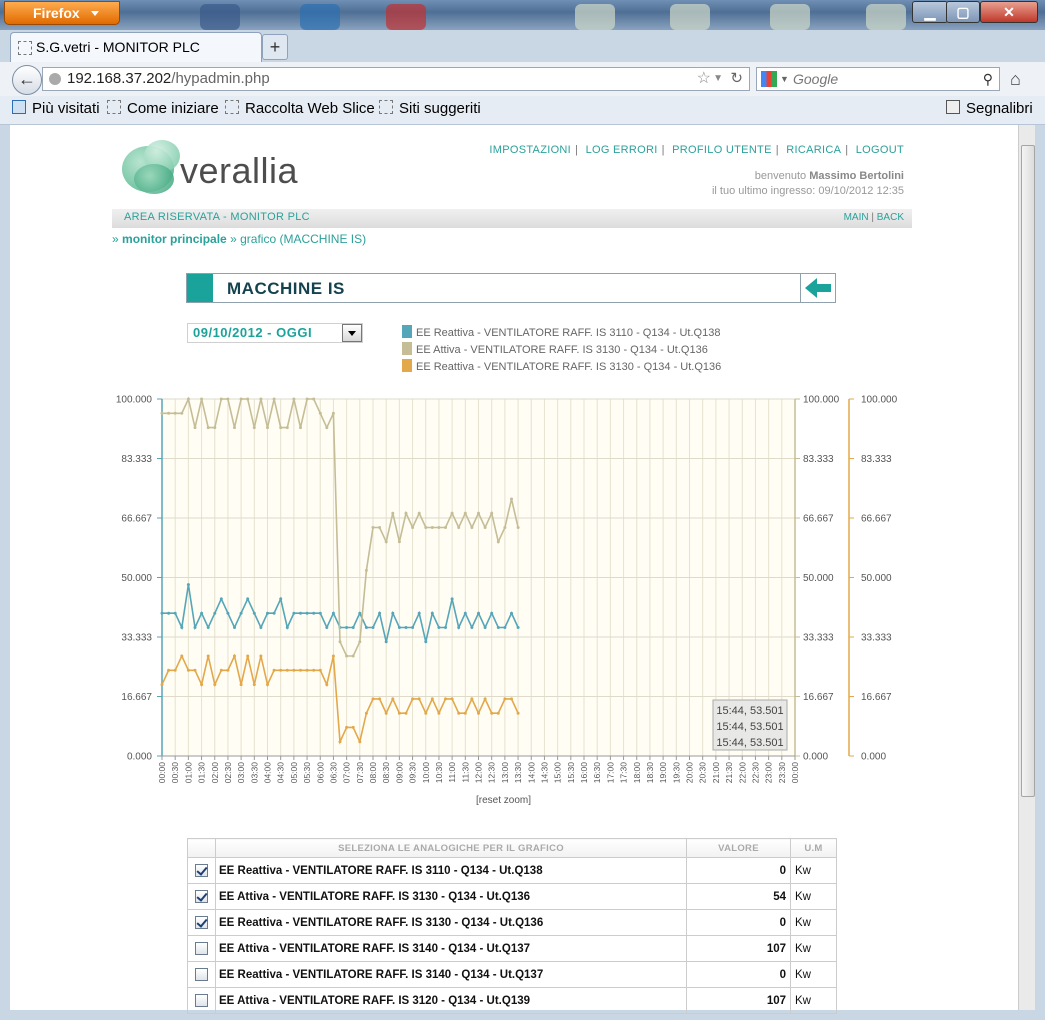 The image size is (1045, 1020). Describe the element at coordinates (1027, 567) in the screenshot. I see `vertical-scrollbar` at that location.